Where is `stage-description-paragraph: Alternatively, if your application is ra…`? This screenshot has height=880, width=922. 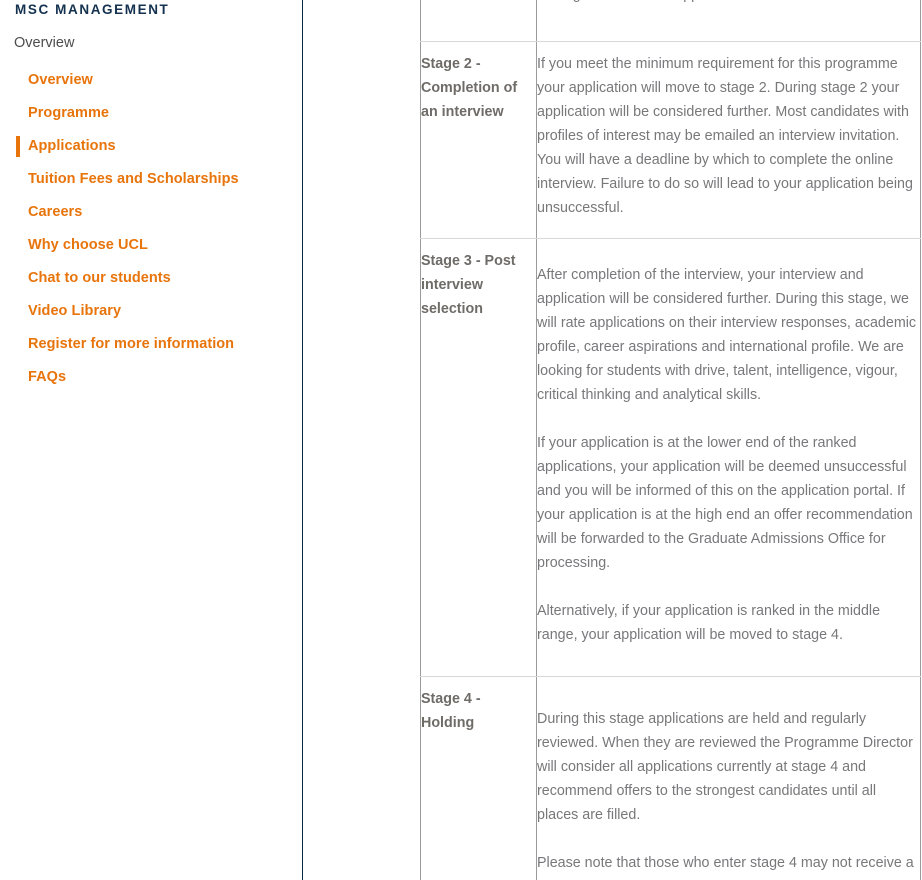
stage-description-paragraph: Alternatively, if your application is ra… is located at coordinates (709, 623).